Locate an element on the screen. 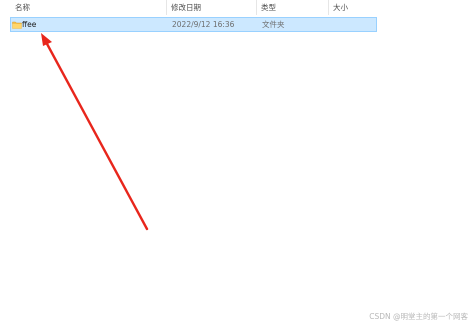  arrow-icon is located at coordinates (95, 132).